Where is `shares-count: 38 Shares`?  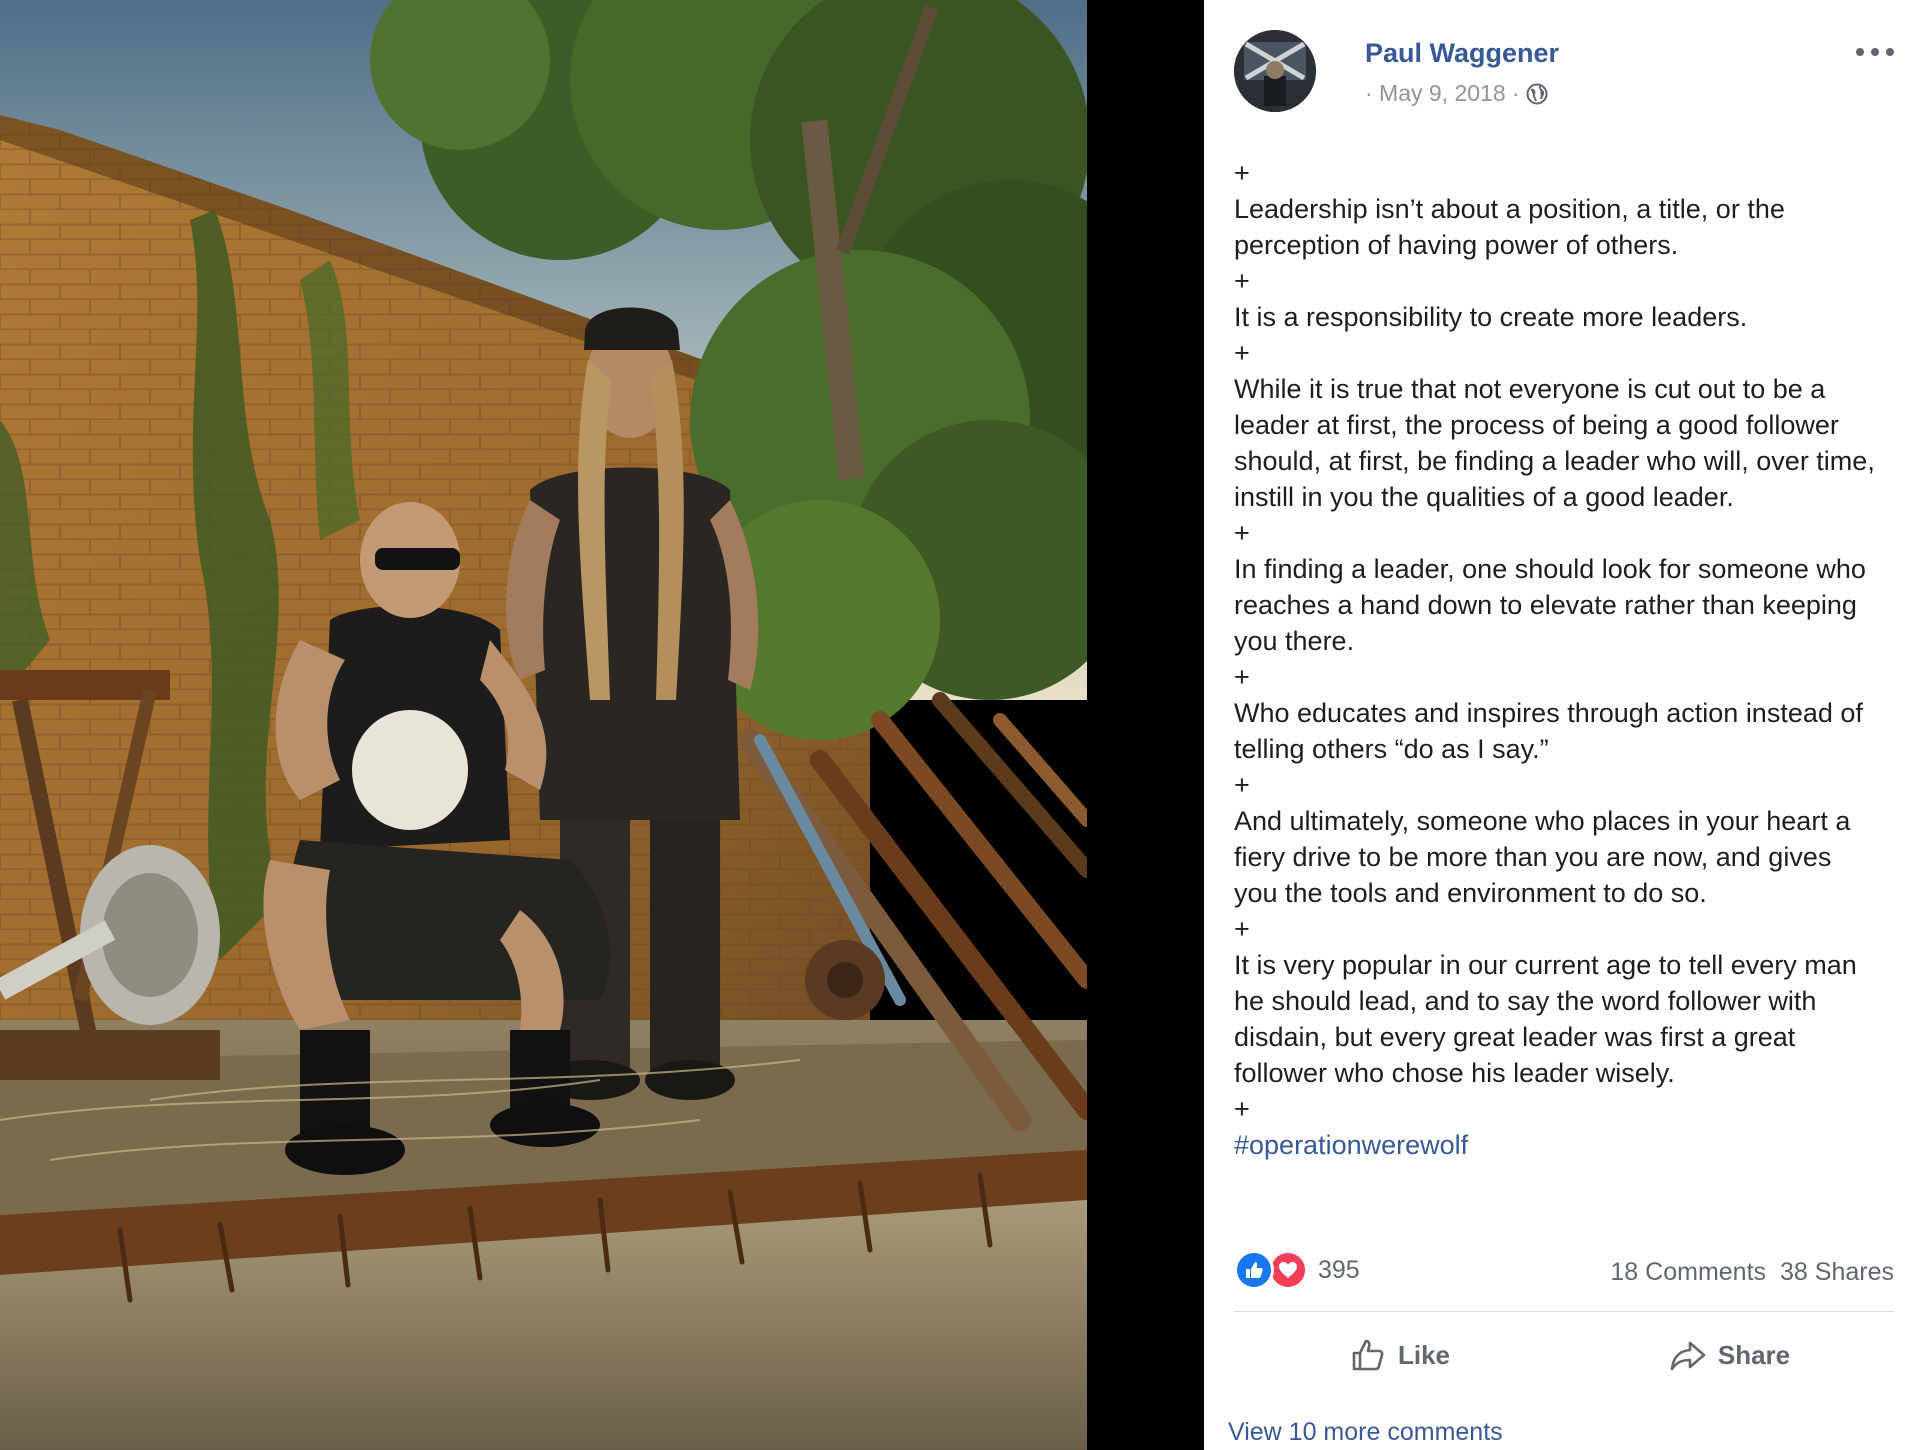 shares-count: 38 Shares is located at coordinates (1837, 1272).